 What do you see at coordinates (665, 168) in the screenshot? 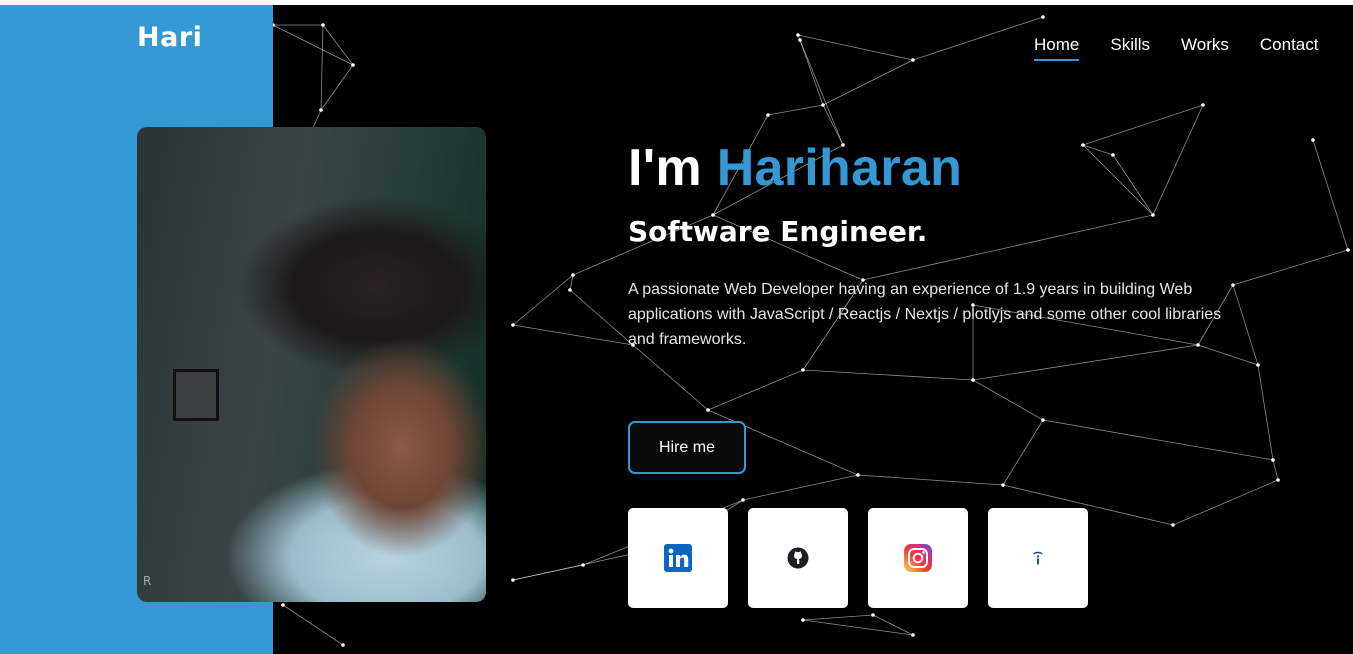
I see `hero-intro: I'm` at bounding box center [665, 168].